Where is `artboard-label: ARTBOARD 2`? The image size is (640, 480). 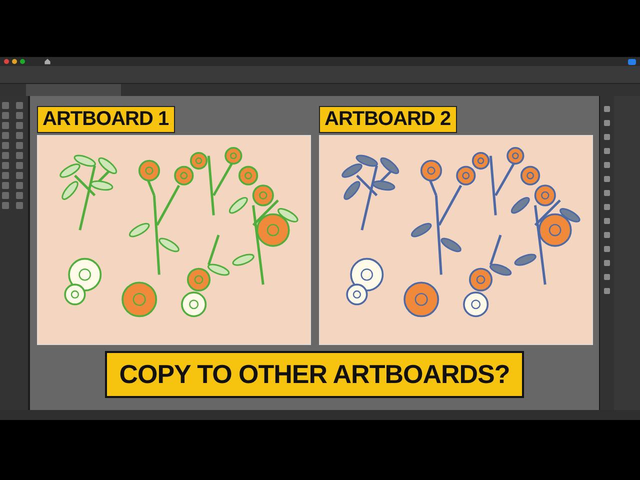
artboard-label: ARTBOARD 2 is located at coordinates (387, 119).